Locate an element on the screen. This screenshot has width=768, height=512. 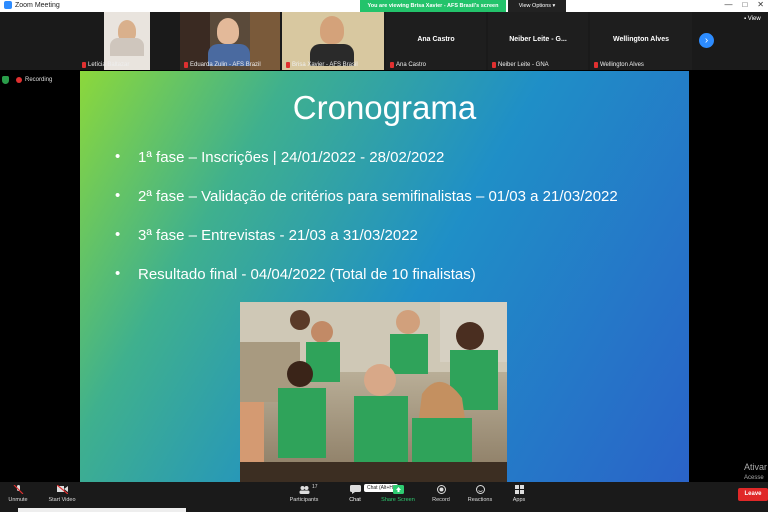
video-off-icon is located at coordinates (62, 489).